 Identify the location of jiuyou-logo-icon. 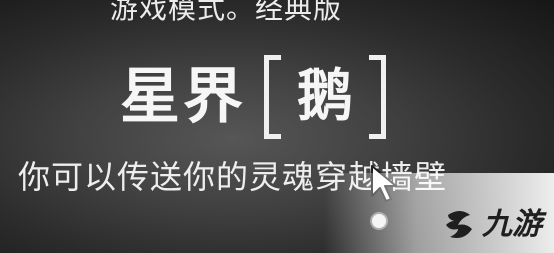
(459, 224).